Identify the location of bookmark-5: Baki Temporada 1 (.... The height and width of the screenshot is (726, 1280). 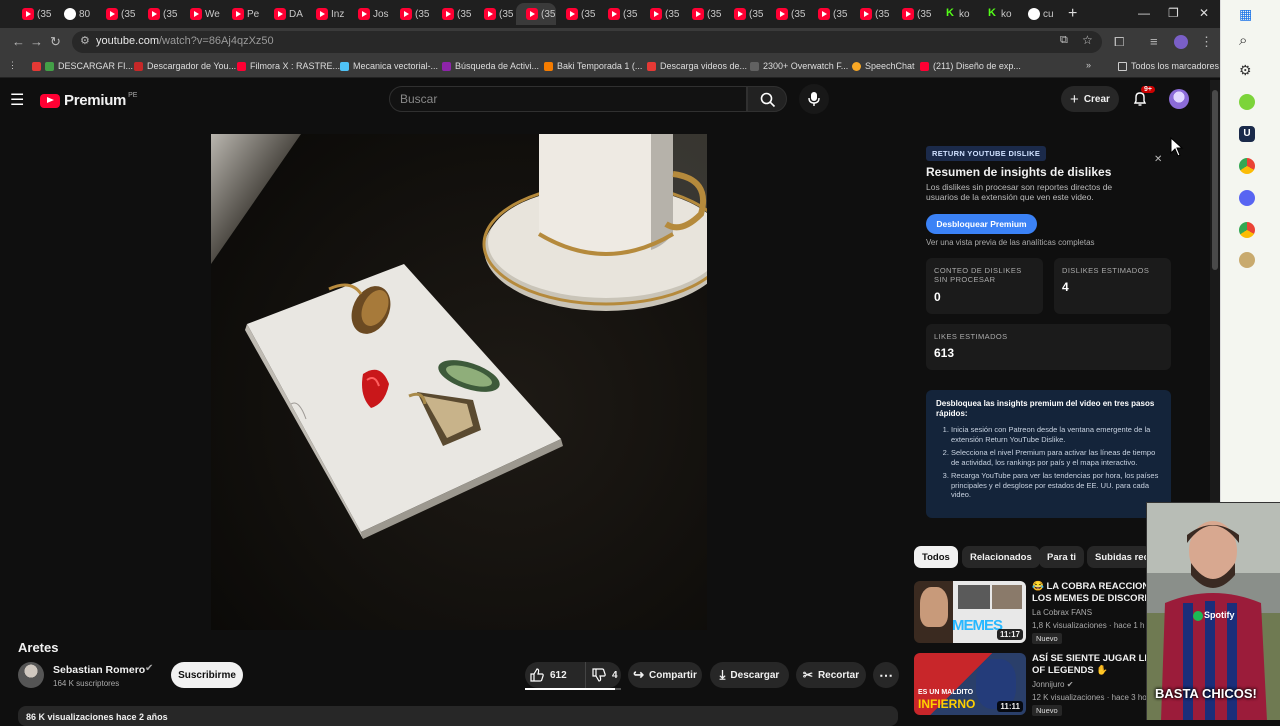
(593, 66).